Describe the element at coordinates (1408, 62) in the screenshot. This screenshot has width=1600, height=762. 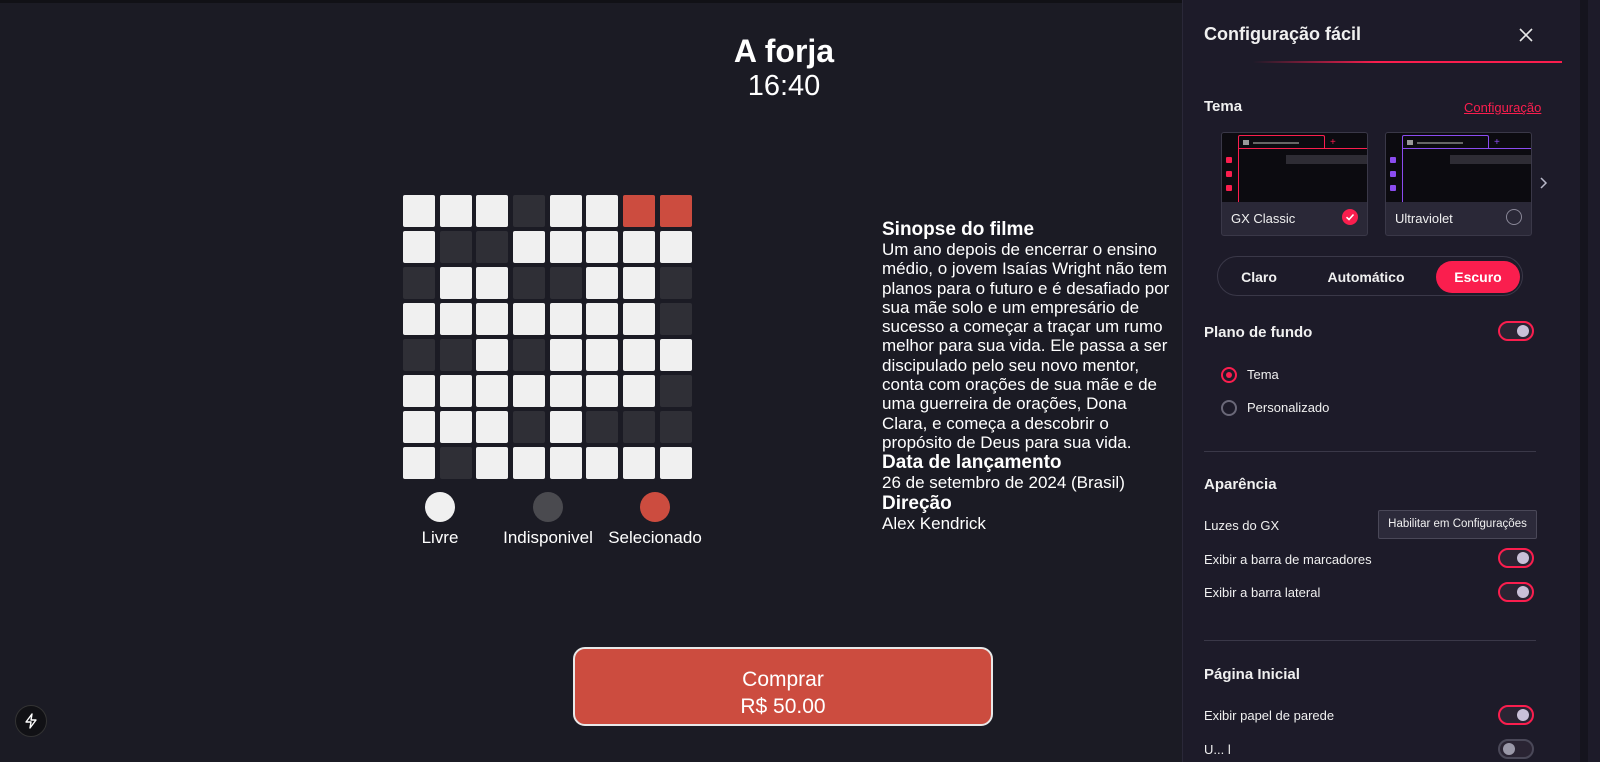
I see `title-underline` at that location.